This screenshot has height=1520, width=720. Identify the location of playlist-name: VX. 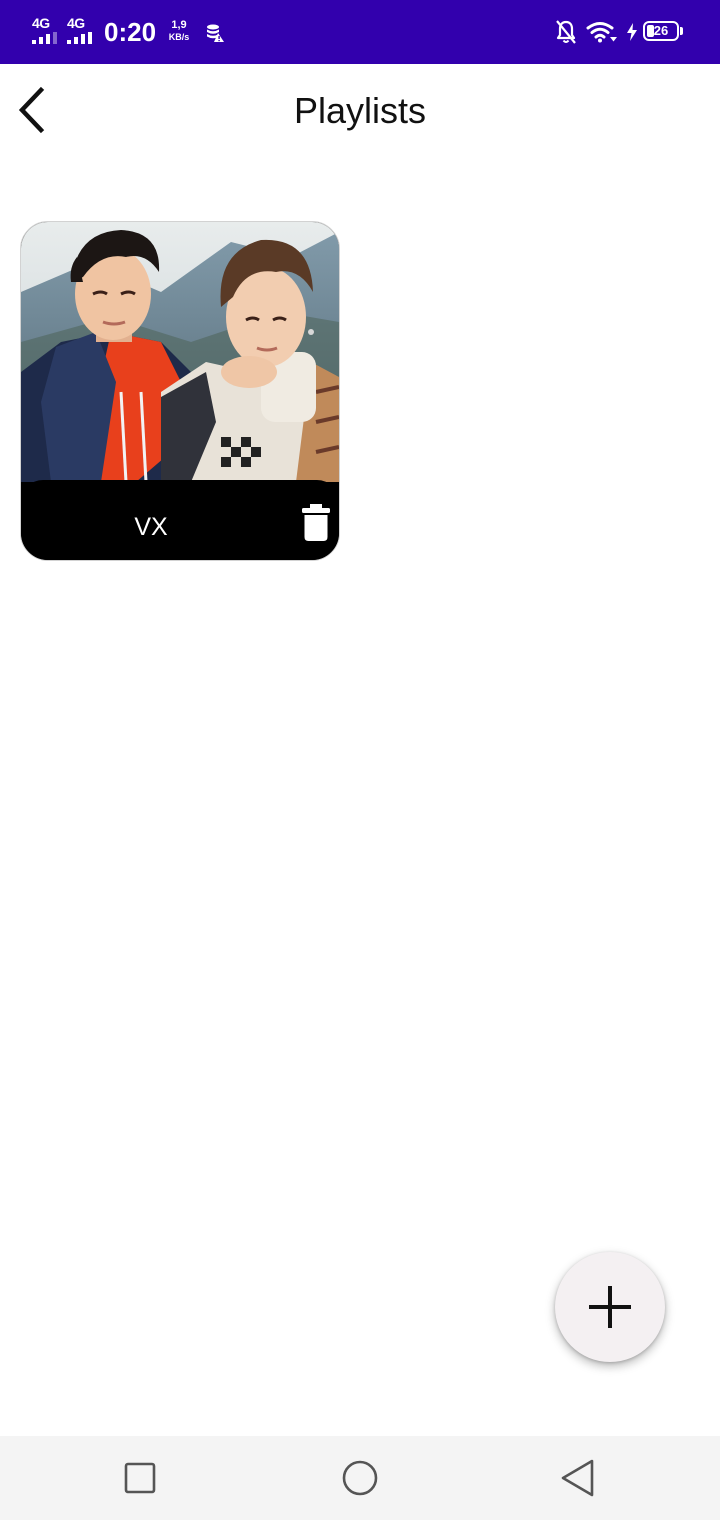
(151, 527).